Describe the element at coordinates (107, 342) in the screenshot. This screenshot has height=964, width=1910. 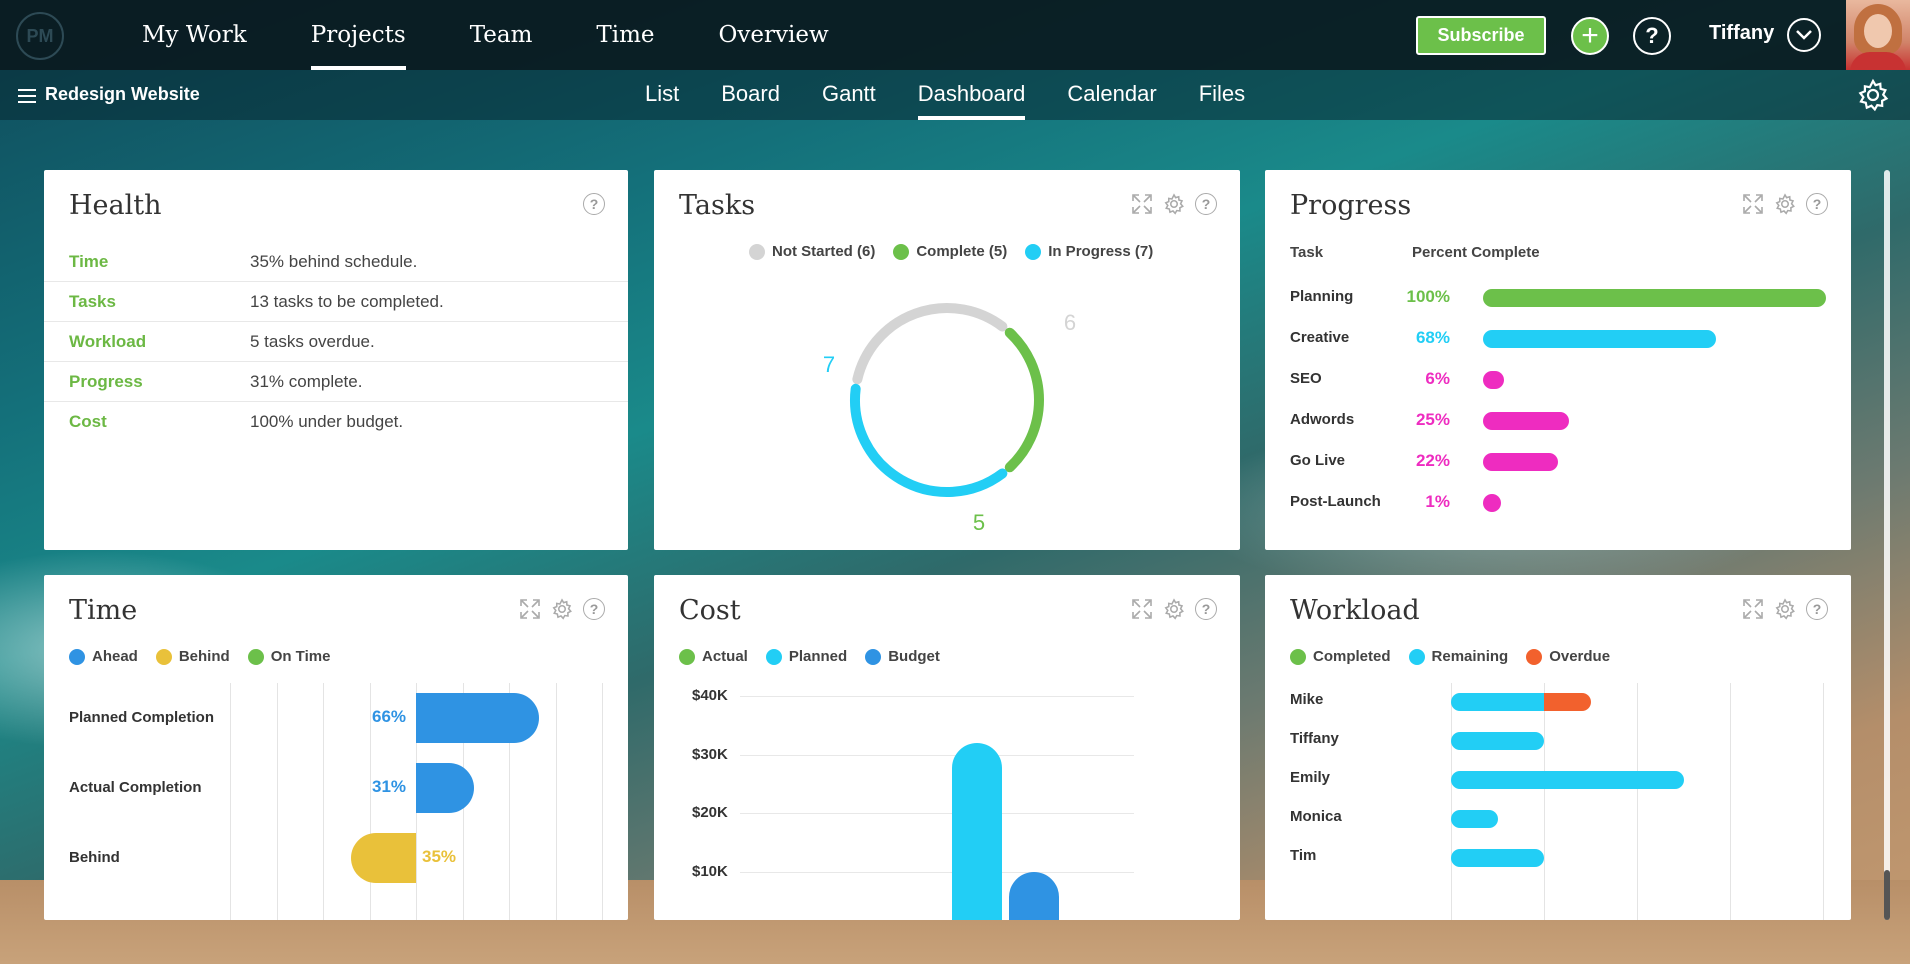
I see `health-label: Workload` at that location.